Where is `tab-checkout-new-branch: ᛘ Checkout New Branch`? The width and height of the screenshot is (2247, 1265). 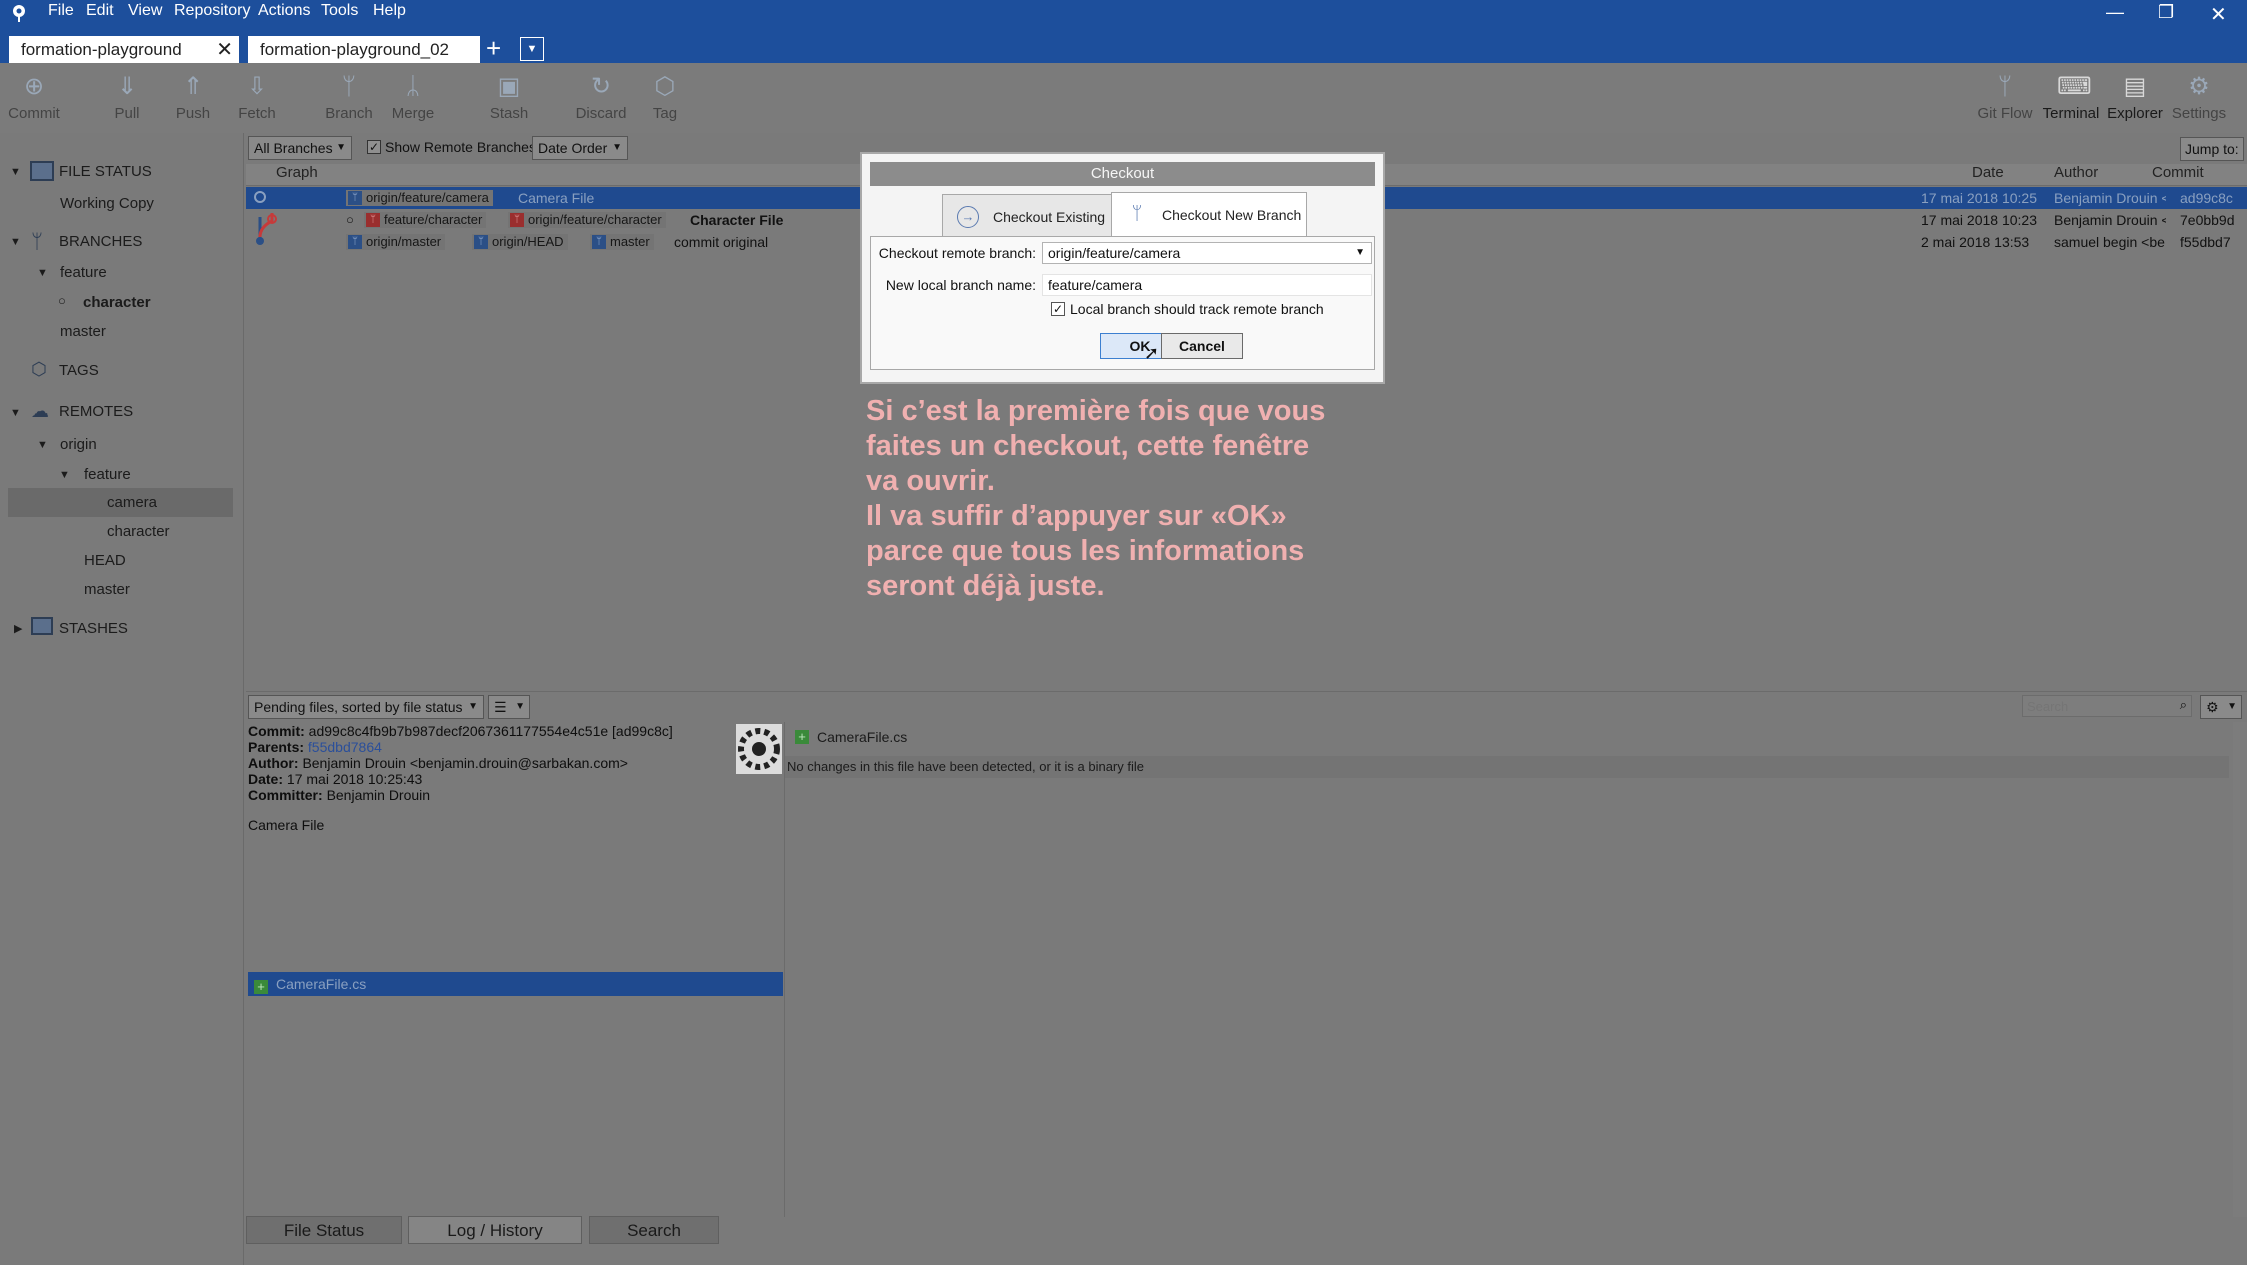
tab-checkout-new-branch: ᛘ Checkout New Branch is located at coordinates (1209, 215).